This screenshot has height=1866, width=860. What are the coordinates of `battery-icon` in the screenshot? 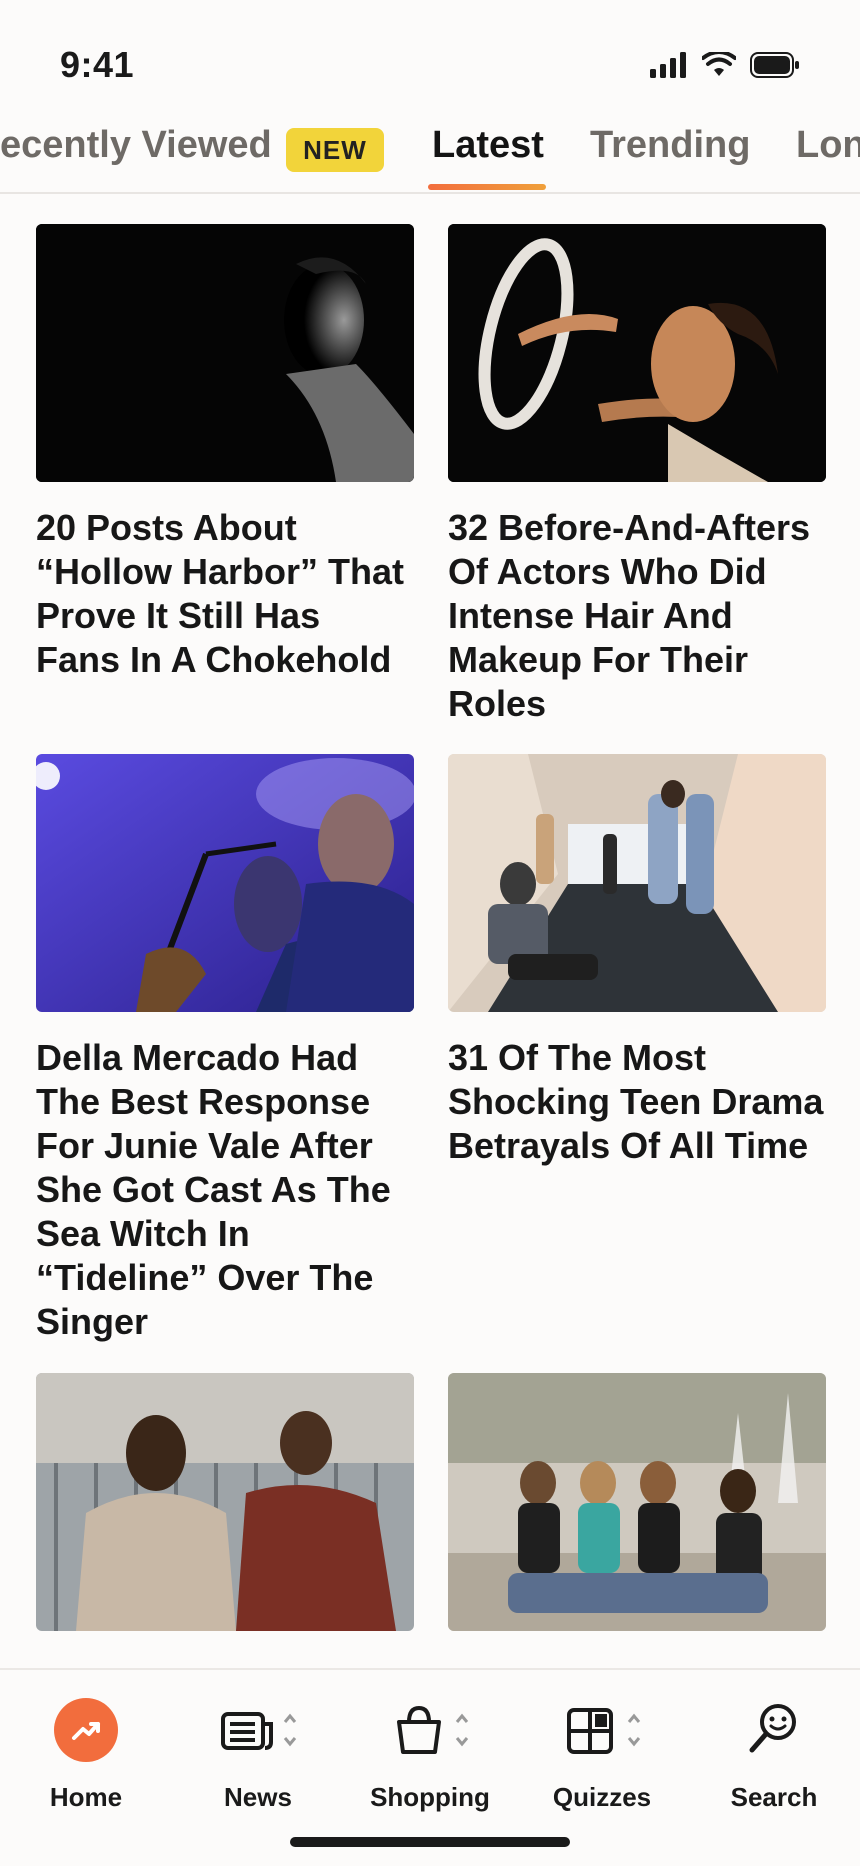 It's located at (774, 65).